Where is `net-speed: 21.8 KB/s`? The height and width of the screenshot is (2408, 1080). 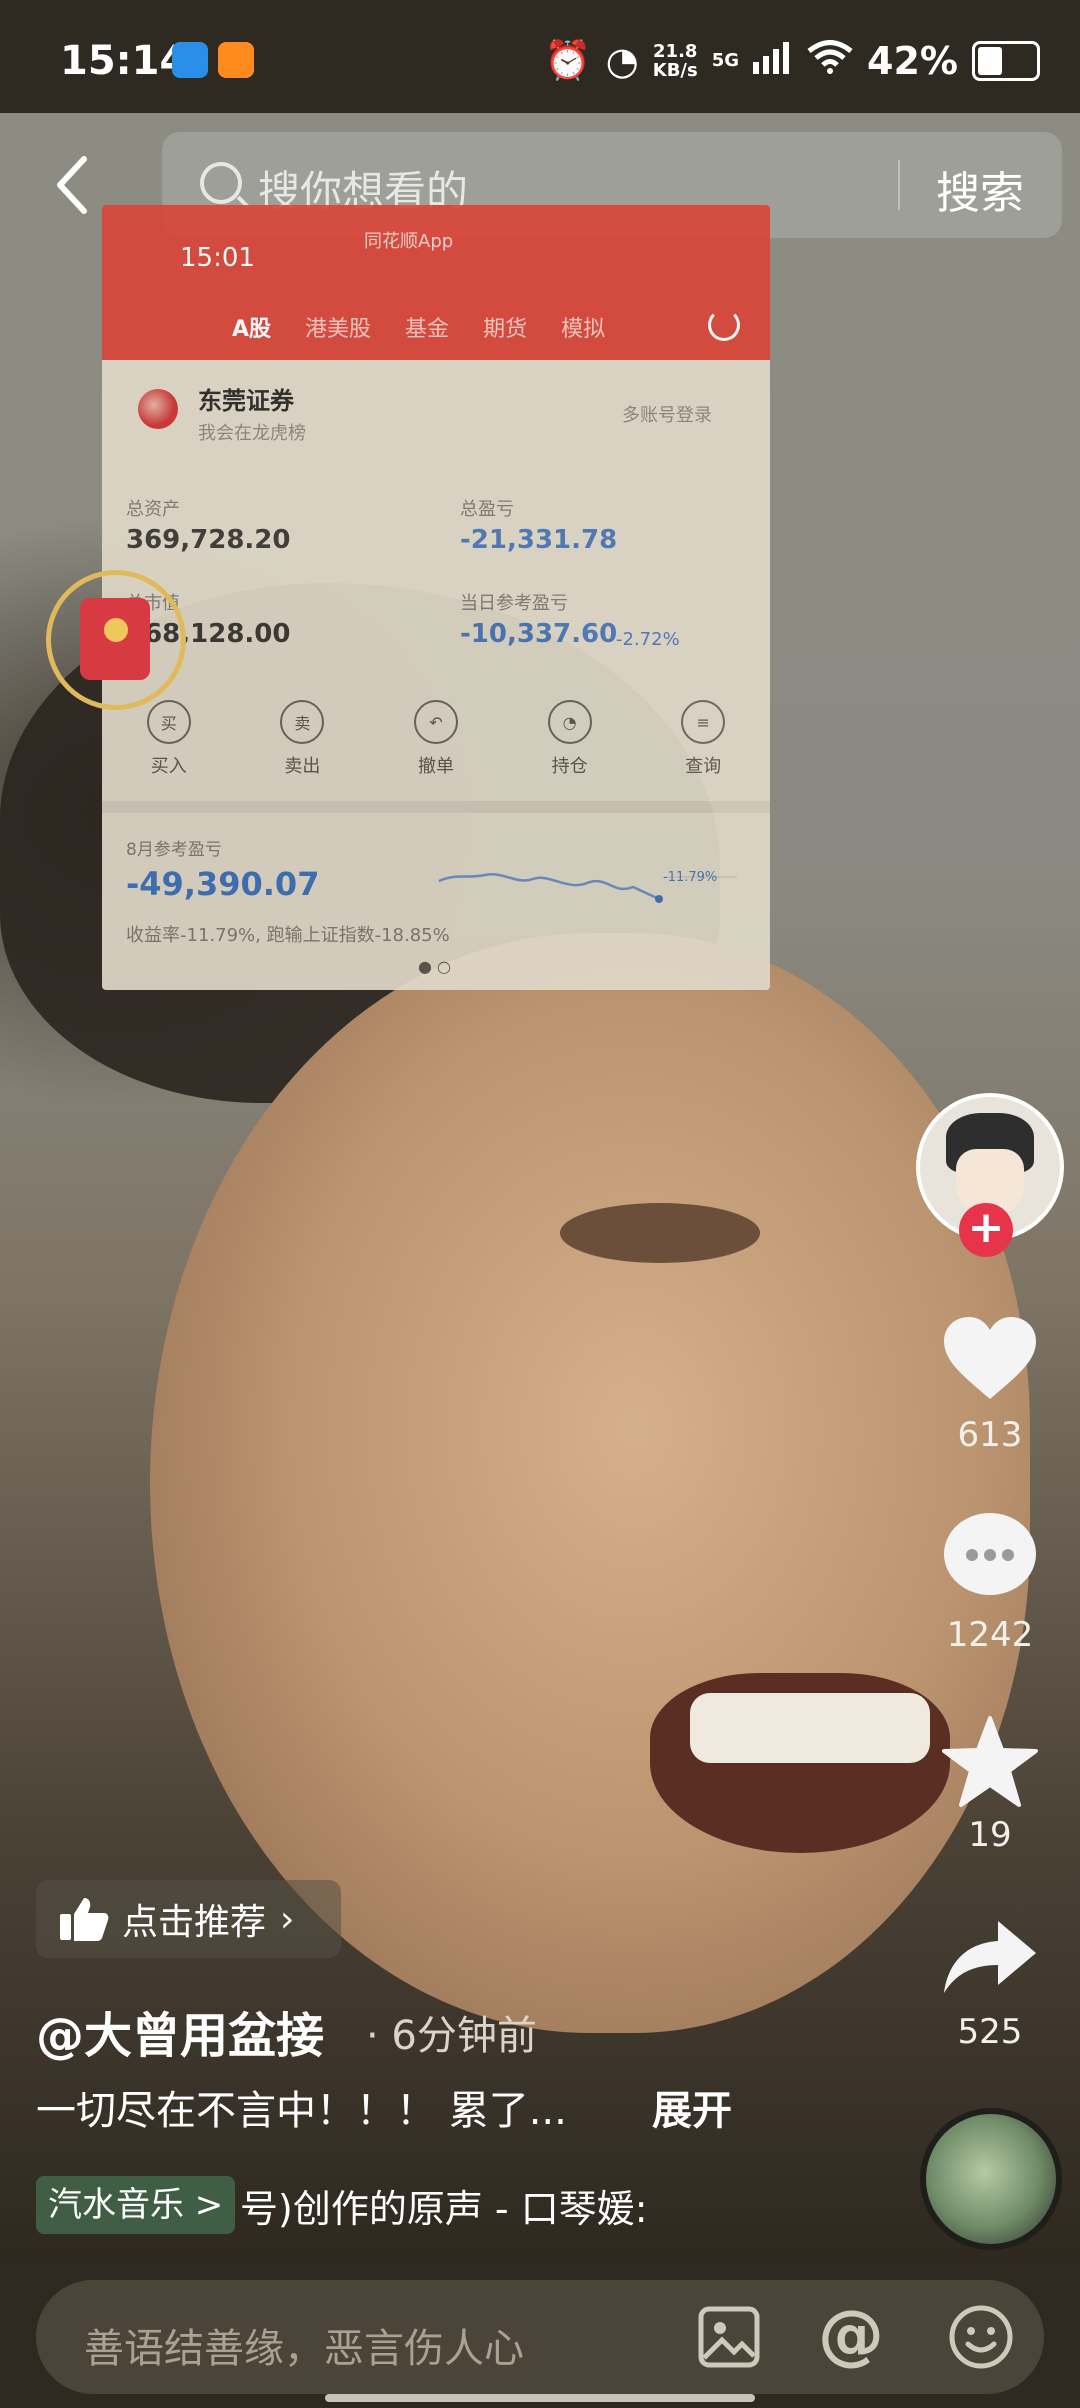
net-speed: 21.8 KB/s is located at coordinates (675, 61).